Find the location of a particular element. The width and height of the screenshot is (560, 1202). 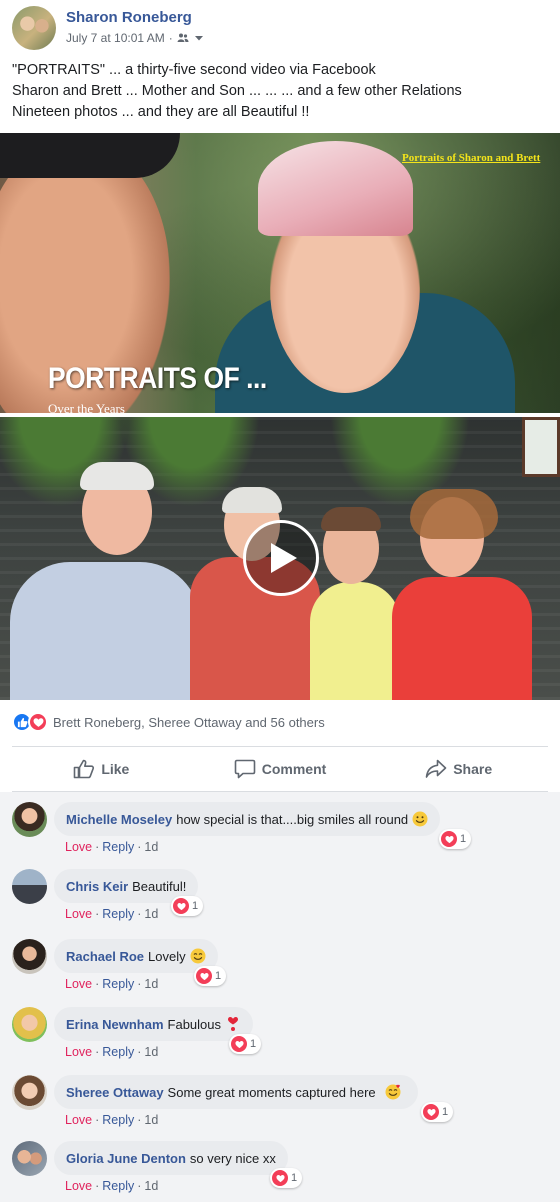

action-bar: Like Comment Share is located at coordinates (280, 769).